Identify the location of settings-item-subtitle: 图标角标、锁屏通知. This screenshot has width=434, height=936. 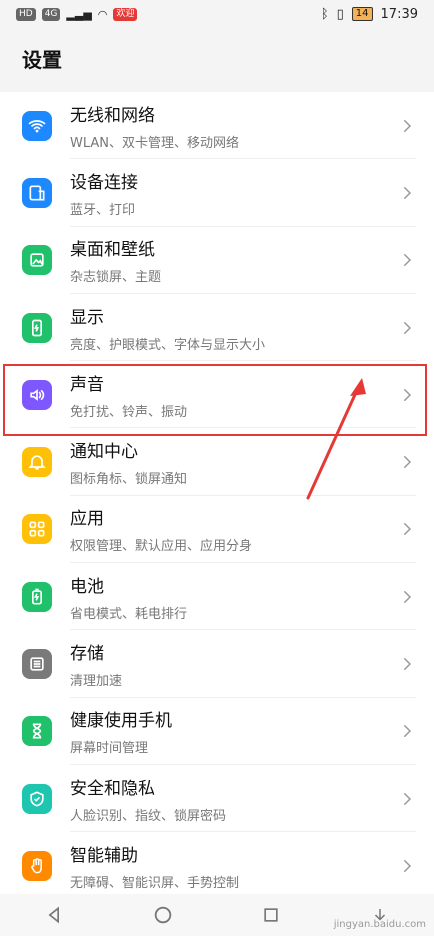
(129, 480).